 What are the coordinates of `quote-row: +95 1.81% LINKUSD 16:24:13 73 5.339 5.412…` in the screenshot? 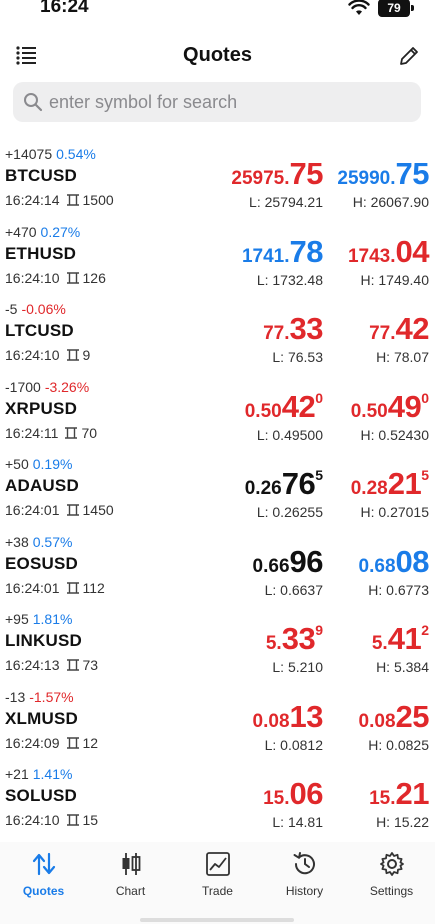 It's located at (217, 644).